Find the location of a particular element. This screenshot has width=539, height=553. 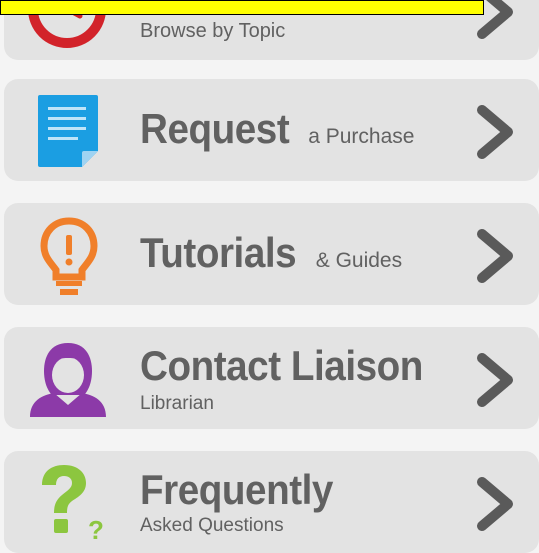

menu-item-subtitle: & Guides is located at coordinates (359, 260).